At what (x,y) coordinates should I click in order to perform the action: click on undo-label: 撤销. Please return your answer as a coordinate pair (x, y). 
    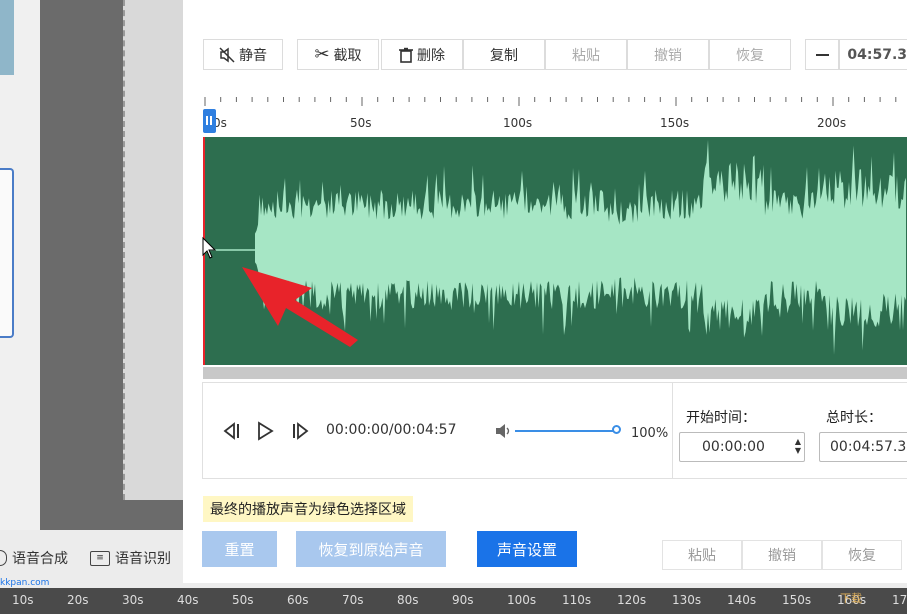
    Looking at the image, I should click on (668, 55).